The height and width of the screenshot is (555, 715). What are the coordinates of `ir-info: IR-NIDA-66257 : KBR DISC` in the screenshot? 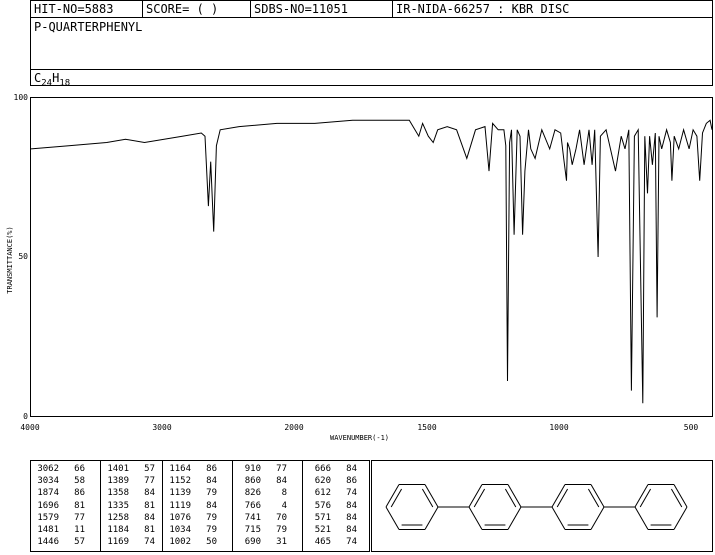 It's located at (483, 9).